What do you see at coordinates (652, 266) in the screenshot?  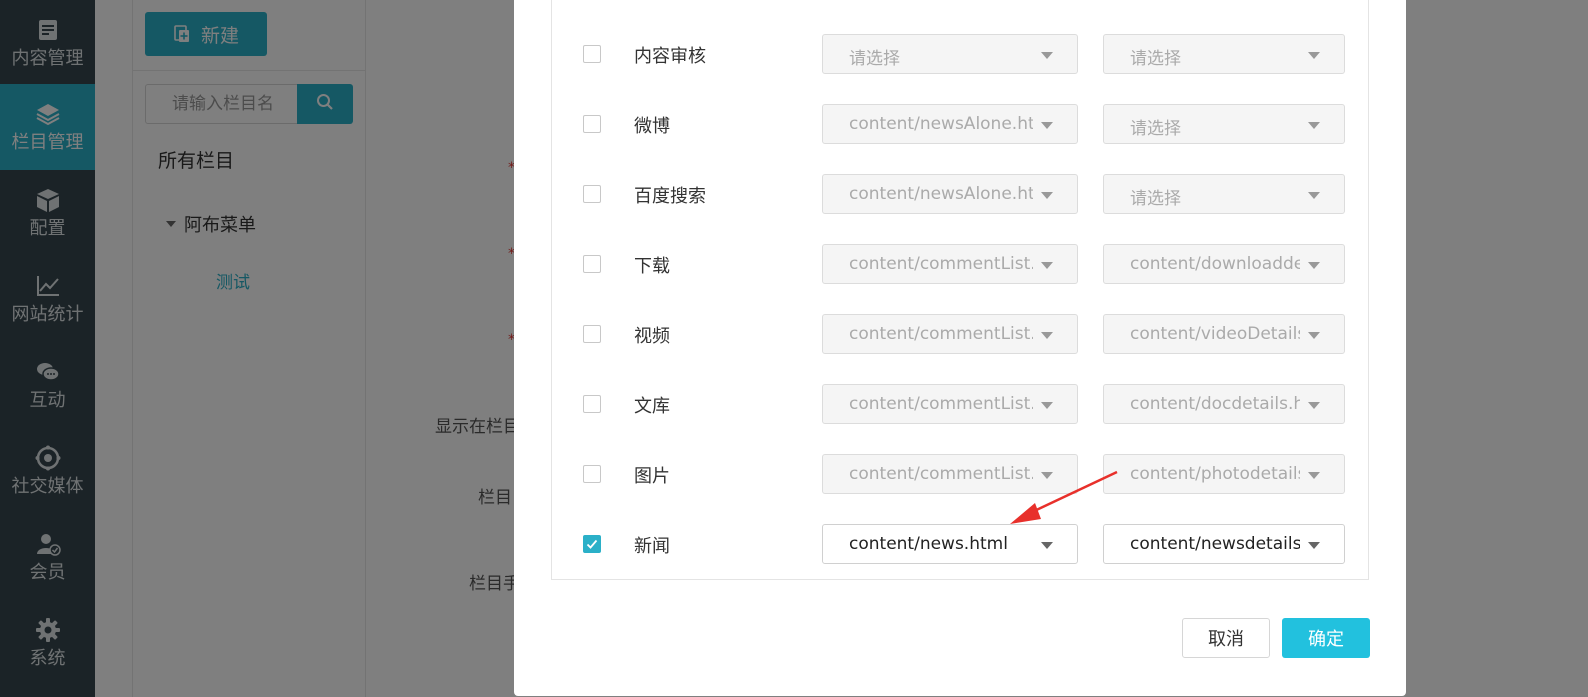 I see `row-label: 下载` at bounding box center [652, 266].